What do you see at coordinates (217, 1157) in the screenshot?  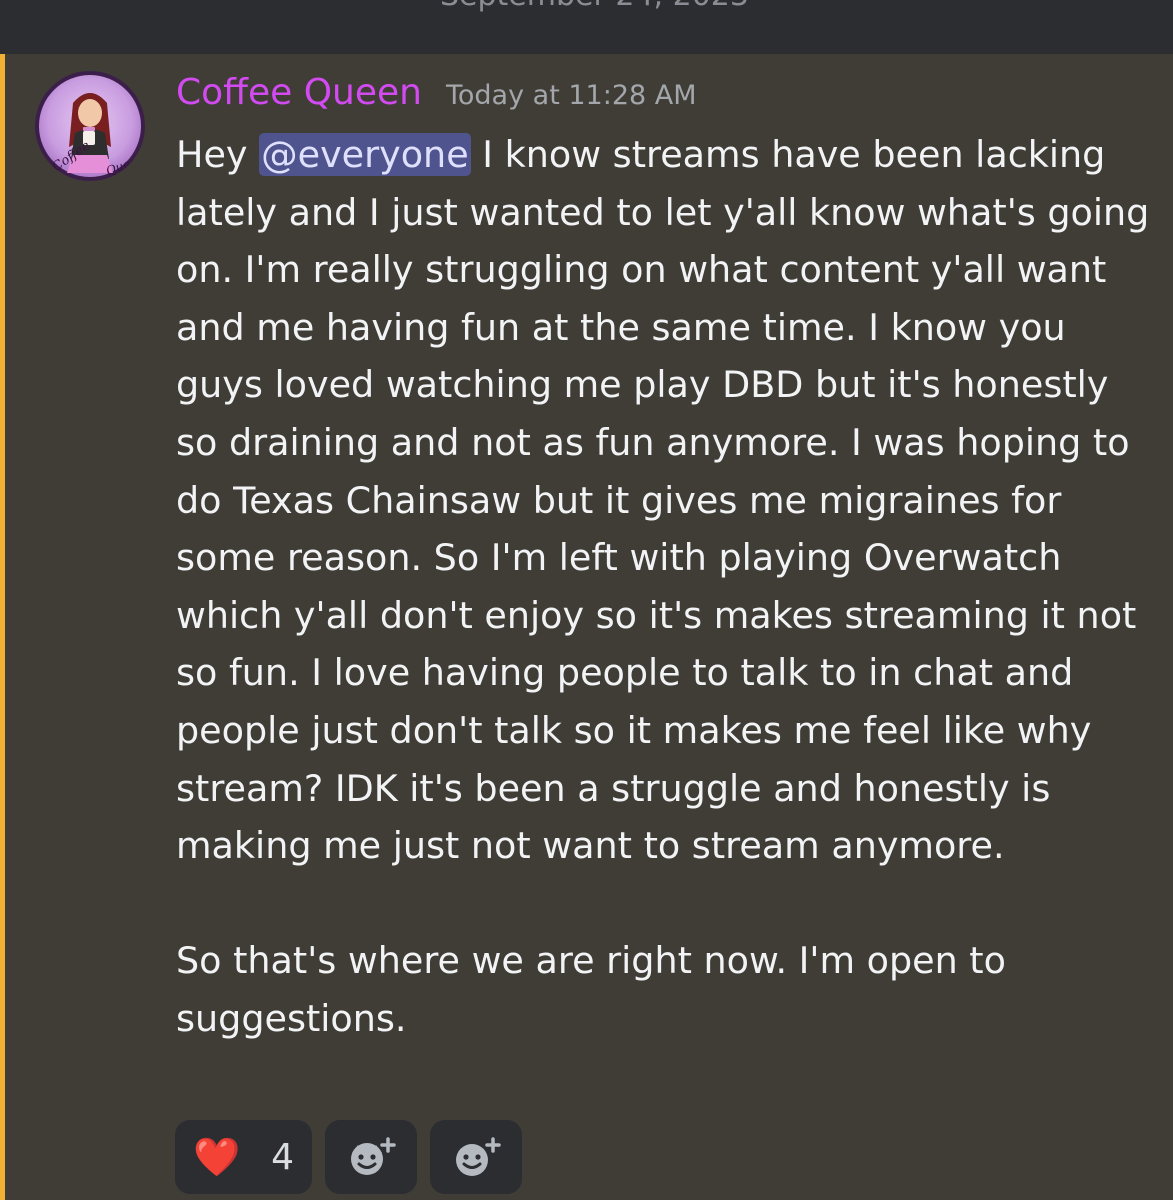 I see `heart-icon: ❤️` at bounding box center [217, 1157].